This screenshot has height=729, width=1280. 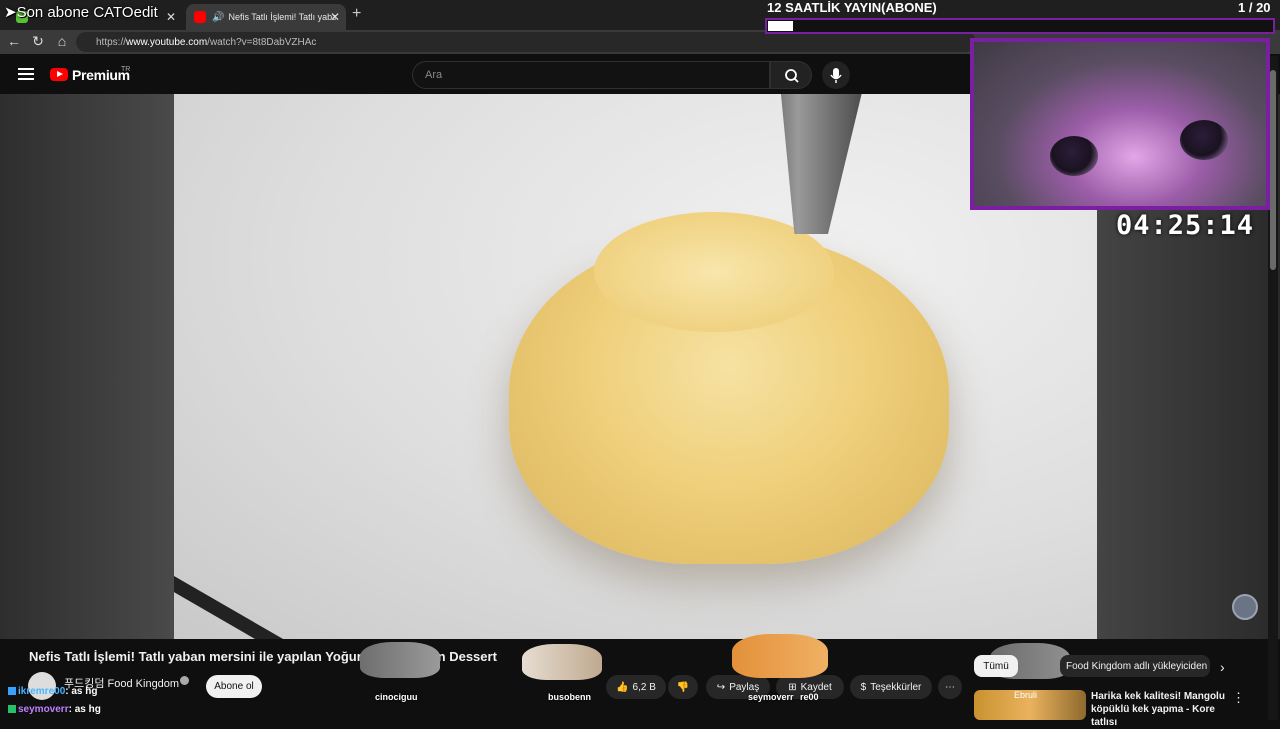 What do you see at coordinates (792, 687) in the screenshot?
I see `save-icon: ⊞` at bounding box center [792, 687].